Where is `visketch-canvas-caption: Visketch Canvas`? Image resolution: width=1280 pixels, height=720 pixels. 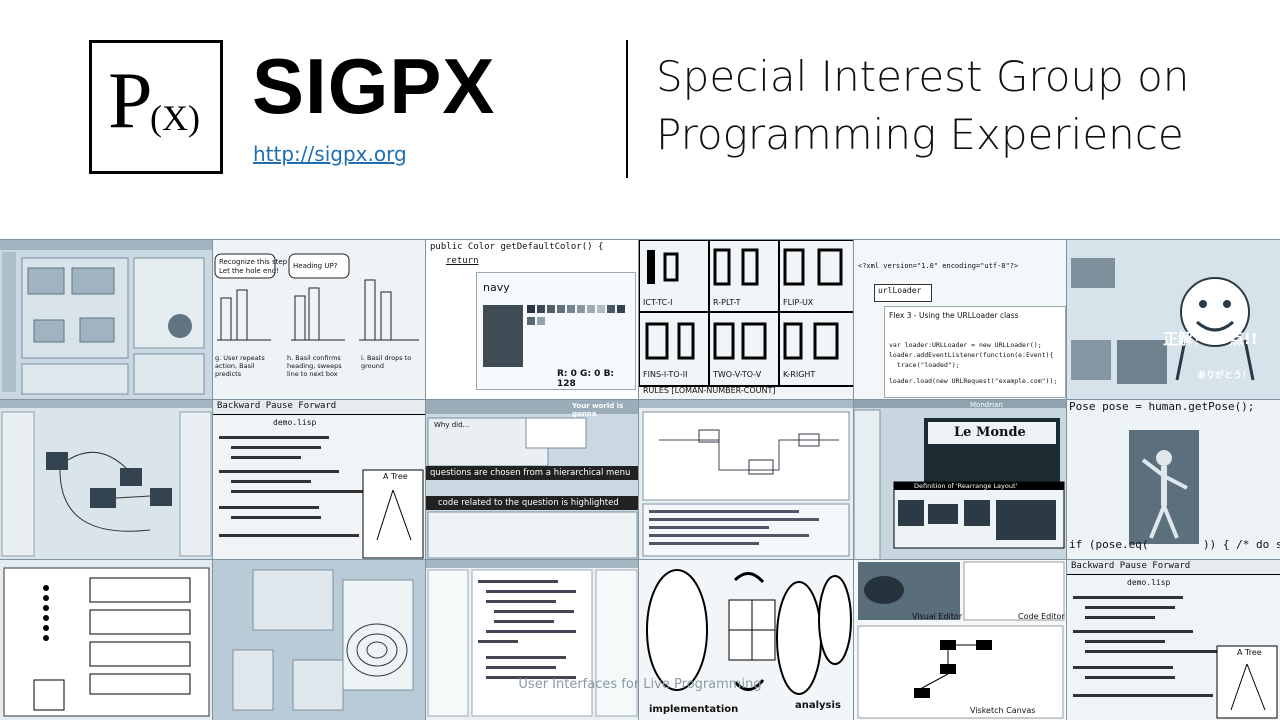 visketch-canvas-caption: Visketch Canvas is located at coordinates (1003, 710).